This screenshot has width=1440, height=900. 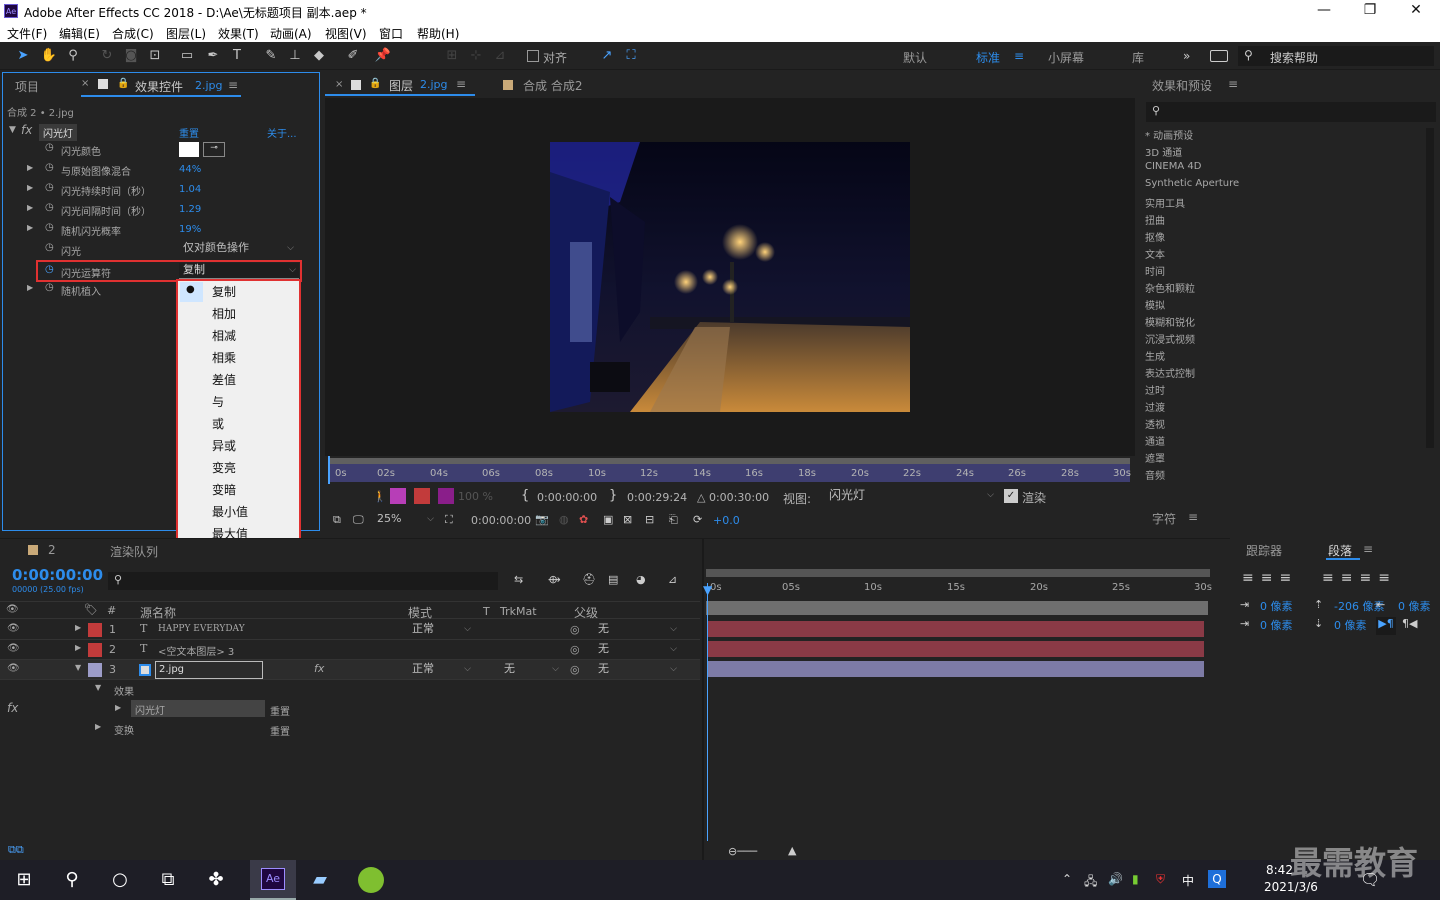 I want to click on reset-link: 重置, so click(x=280, y=730).